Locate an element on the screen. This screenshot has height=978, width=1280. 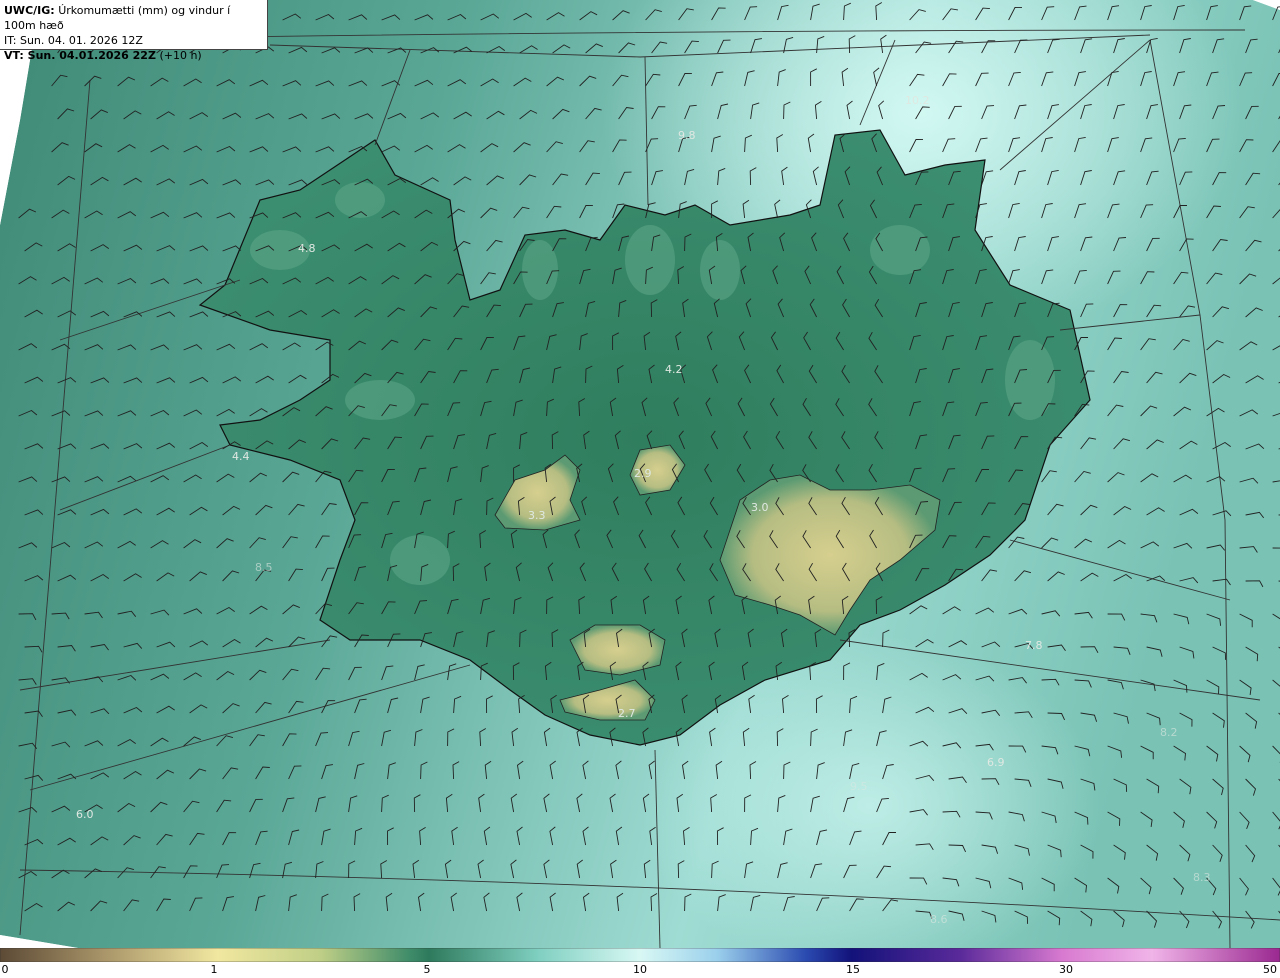
initial-time: IT: Sun. 04. 01. 2026 12Z is located at coordinates (73, 40).